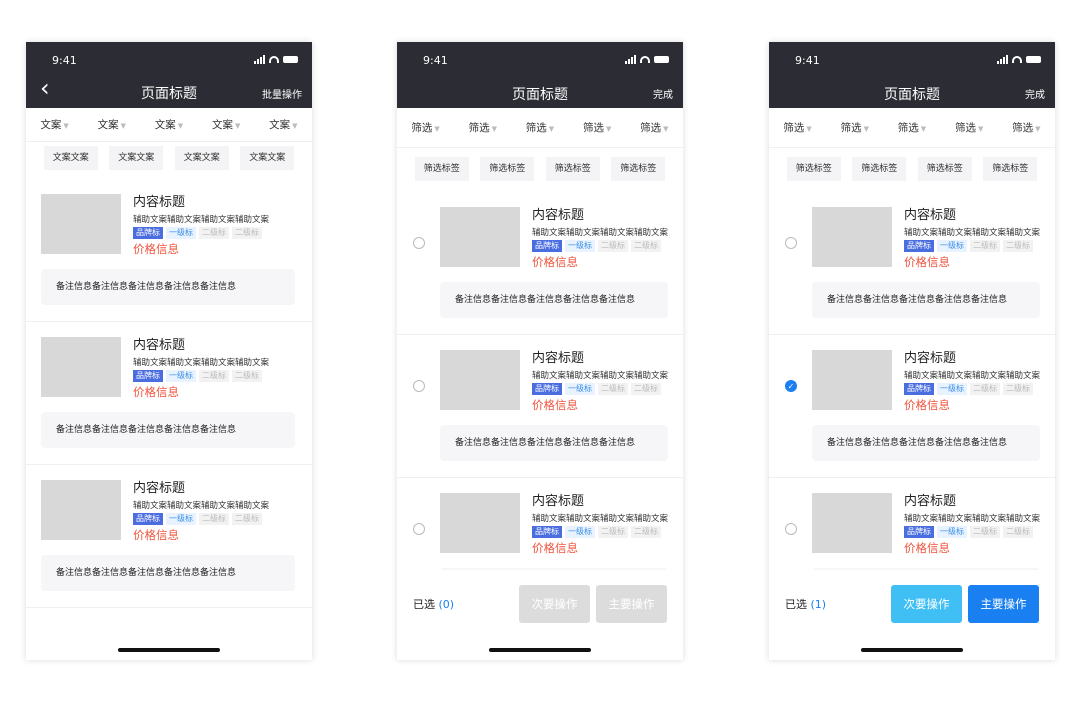  What do you see at coordinates (169, 650) in the screenshot?
I see `home-indicator` at bounding box center [169, 650].